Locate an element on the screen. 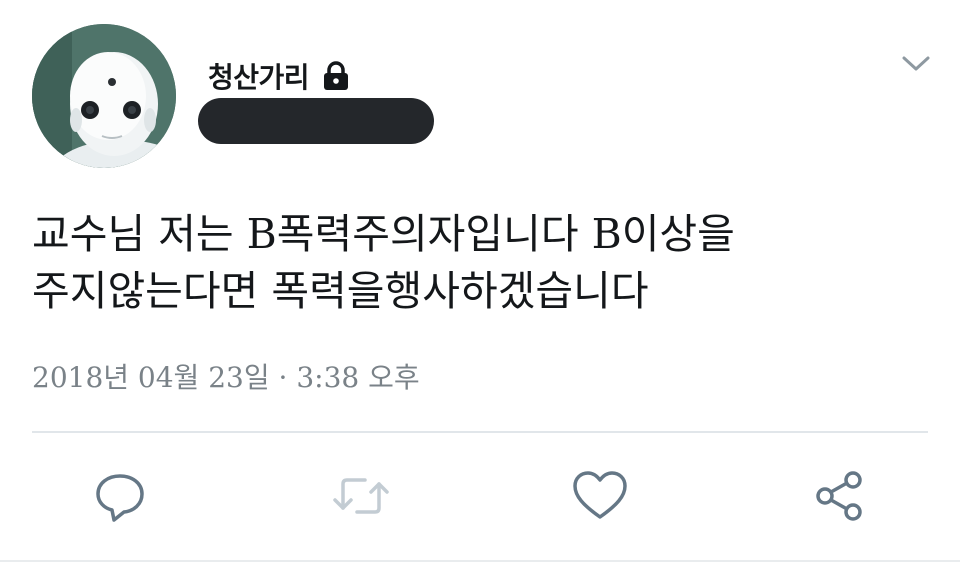 Image resolution: width=960 pixels, height=575 pixels. retweet-button is located at coordinates (361, 496).